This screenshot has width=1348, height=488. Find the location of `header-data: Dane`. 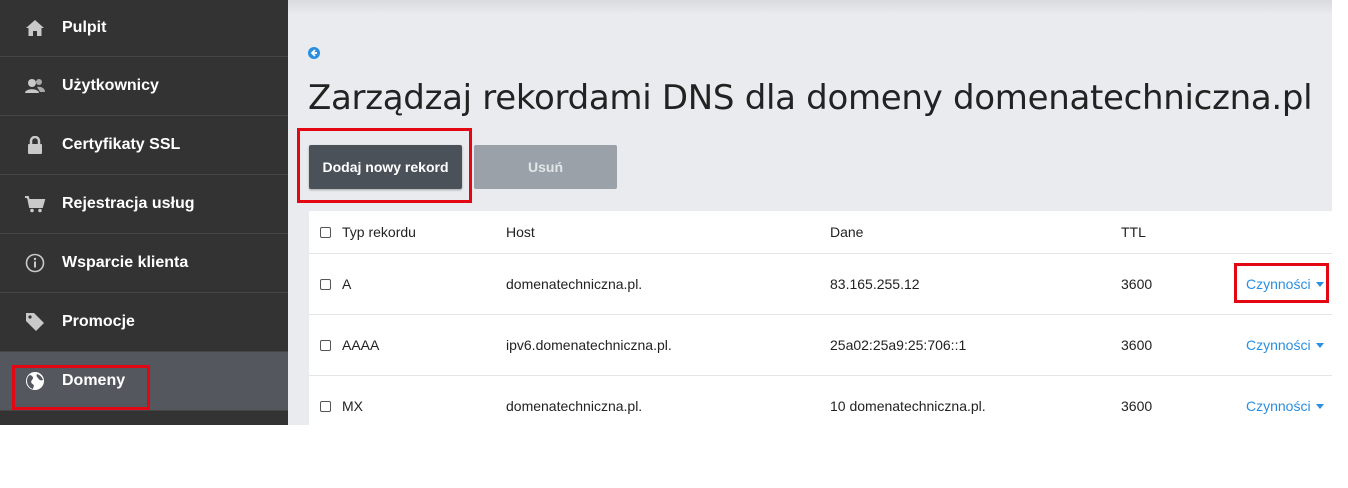

header-data: Dane is located at coordinates (847, 232).